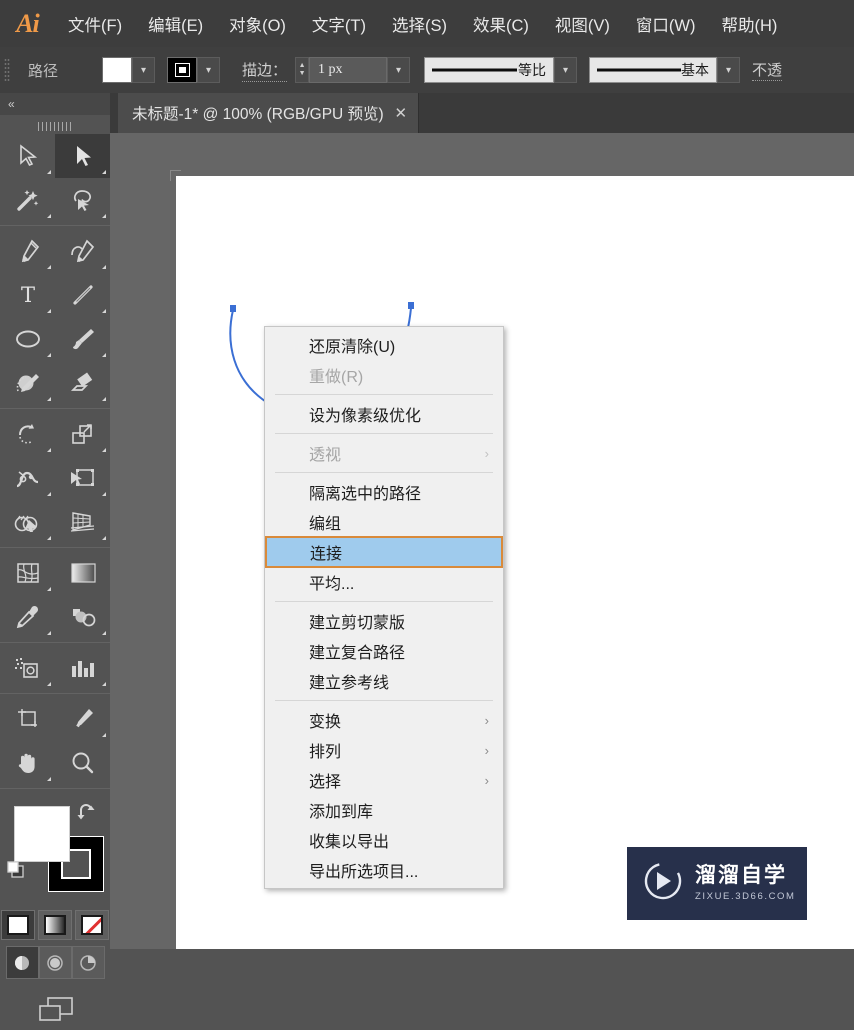 Image resolution: width=854 pixels, height=1030 pixels. I want to click on play-circle-icon, so click(663, 883).